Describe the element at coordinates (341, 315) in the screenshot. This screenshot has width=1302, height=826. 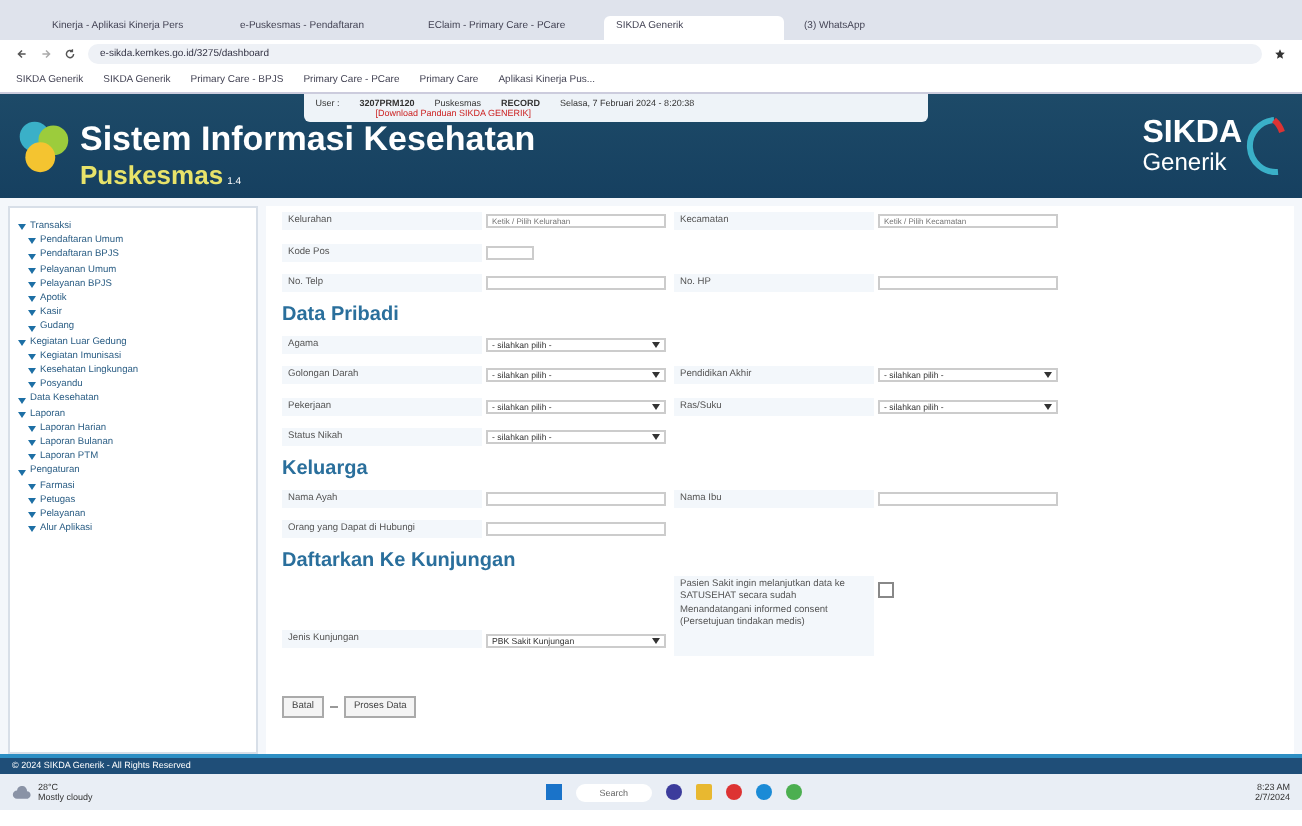
I see `section-heading: Data Pribadi` at that location.